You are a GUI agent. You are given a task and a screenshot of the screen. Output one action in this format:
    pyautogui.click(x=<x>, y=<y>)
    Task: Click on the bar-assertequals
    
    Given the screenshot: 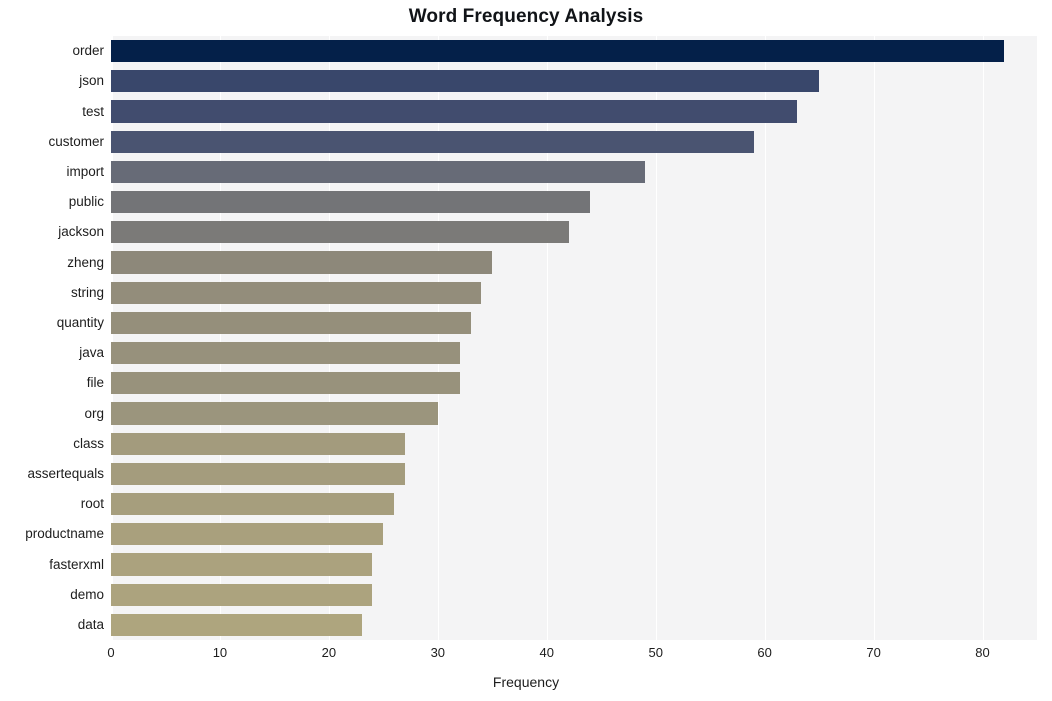 What is the action you would take?
    pyautogui.click(x=258, y=474)
    